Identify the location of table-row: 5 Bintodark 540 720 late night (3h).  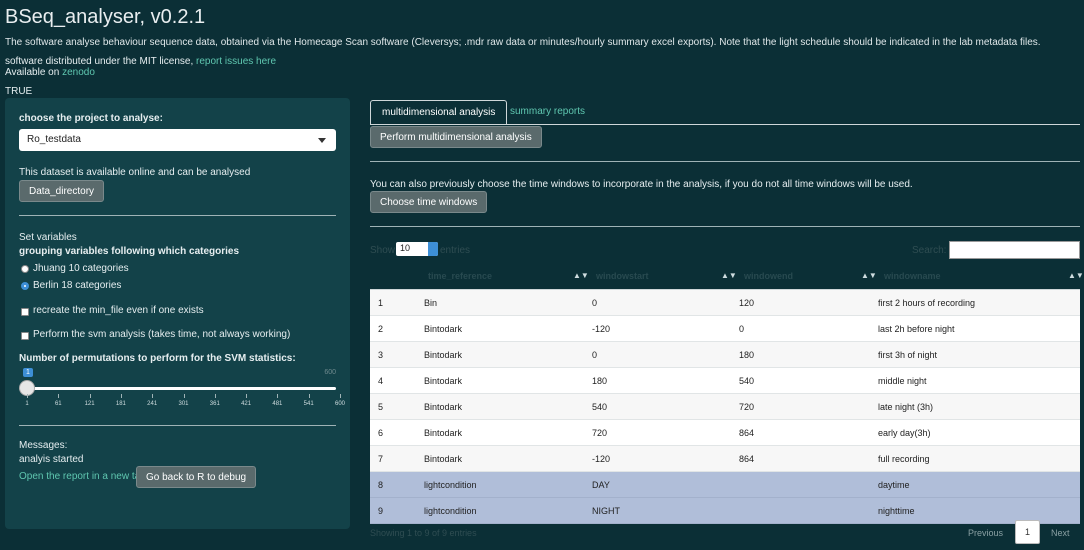
(725, 407).